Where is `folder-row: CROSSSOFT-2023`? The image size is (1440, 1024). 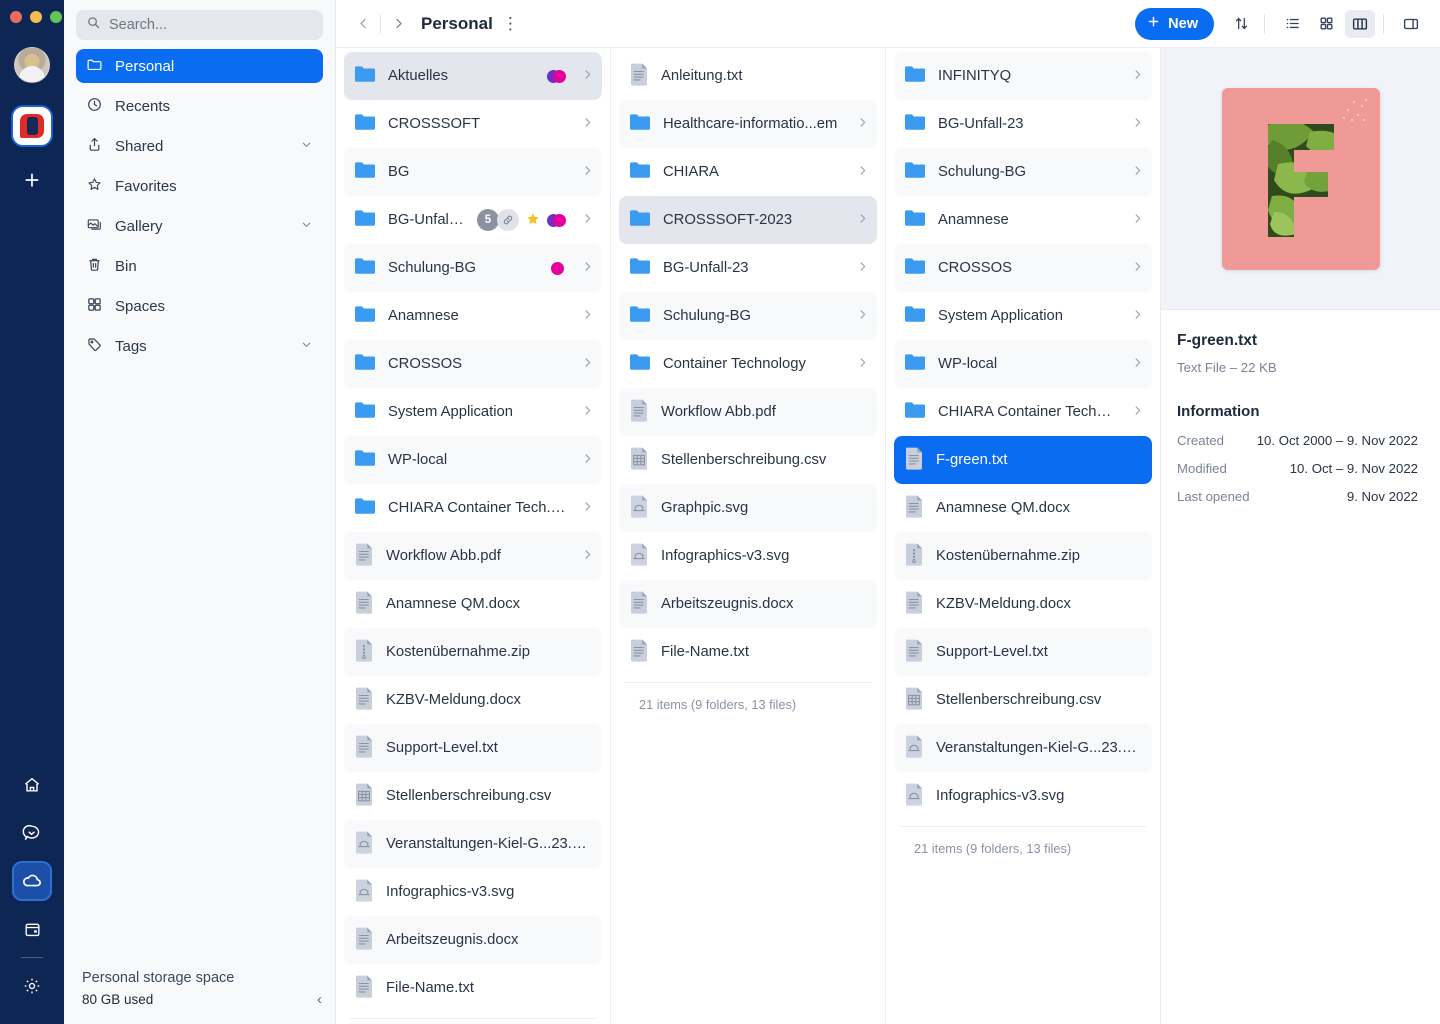
folder-row: CROSSSOFT-2023 is located at coordinates (748, 220).